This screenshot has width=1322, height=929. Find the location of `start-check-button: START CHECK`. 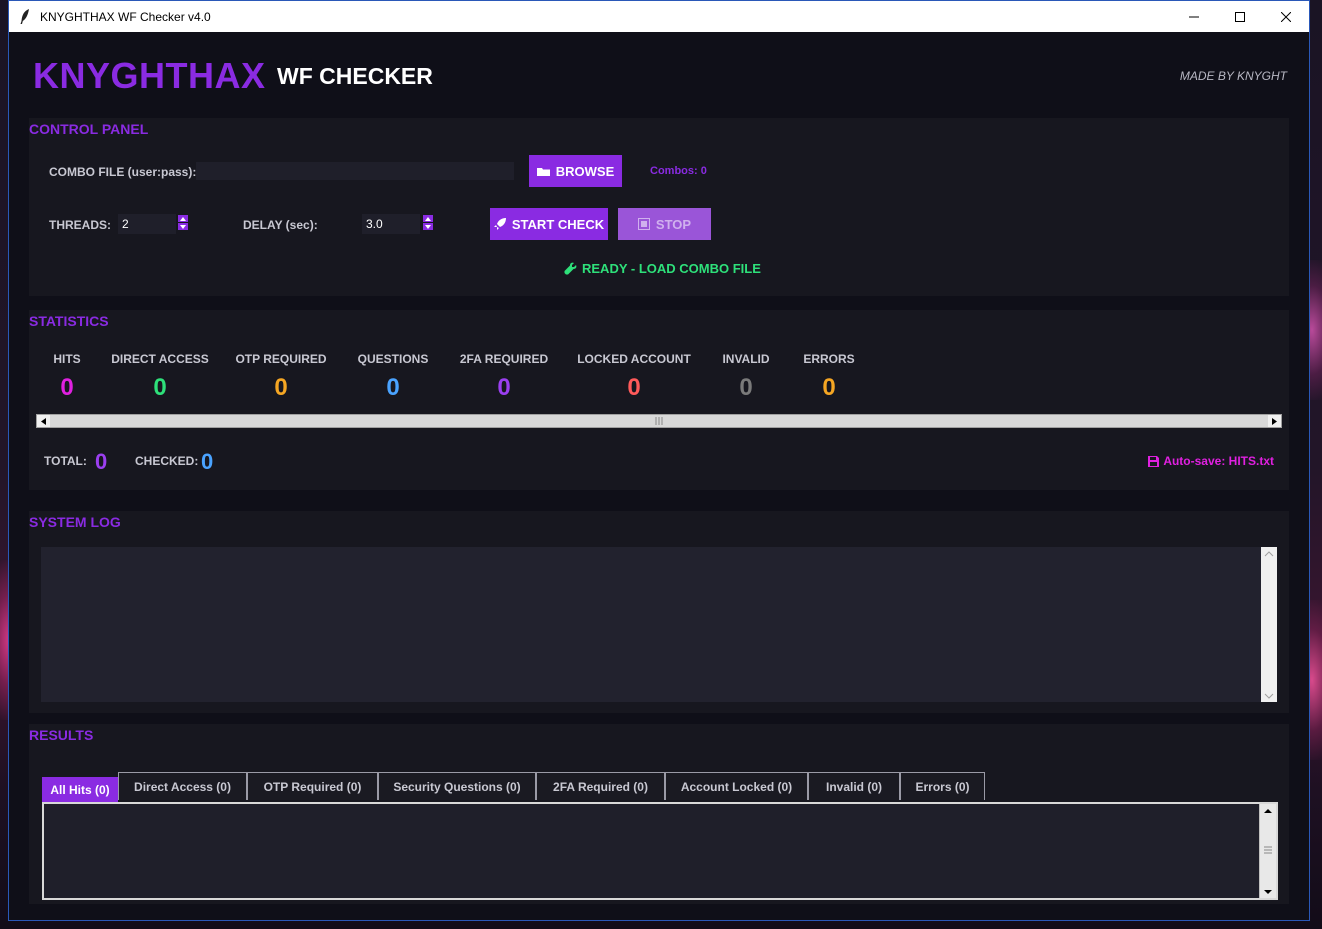

start-check-button: START CHECK is located at coordinates (549, 224).